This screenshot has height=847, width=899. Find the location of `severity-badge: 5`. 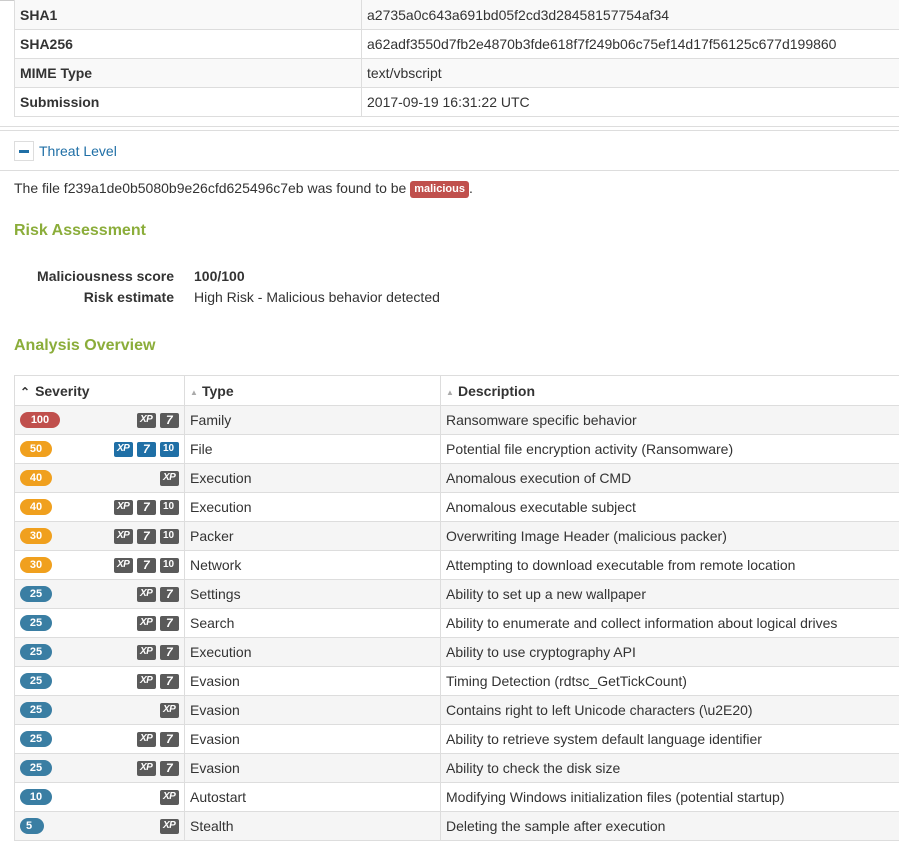

severity-badge: 5 is located at coordinates (32, 826).